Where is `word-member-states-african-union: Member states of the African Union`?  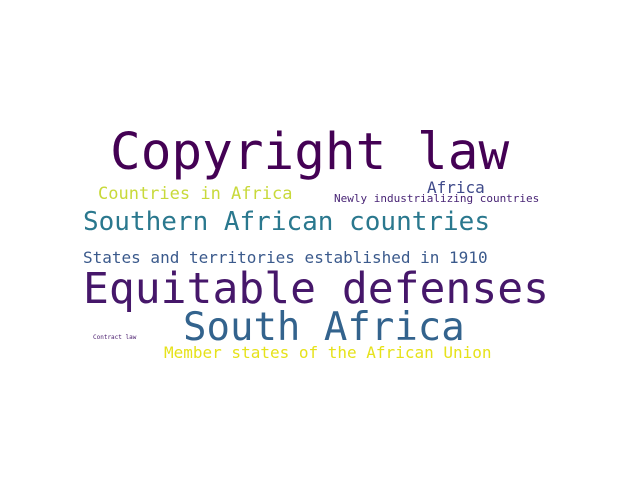
word-member-states-african-union: Member states of the African Union is located at coordinates (328, 352).